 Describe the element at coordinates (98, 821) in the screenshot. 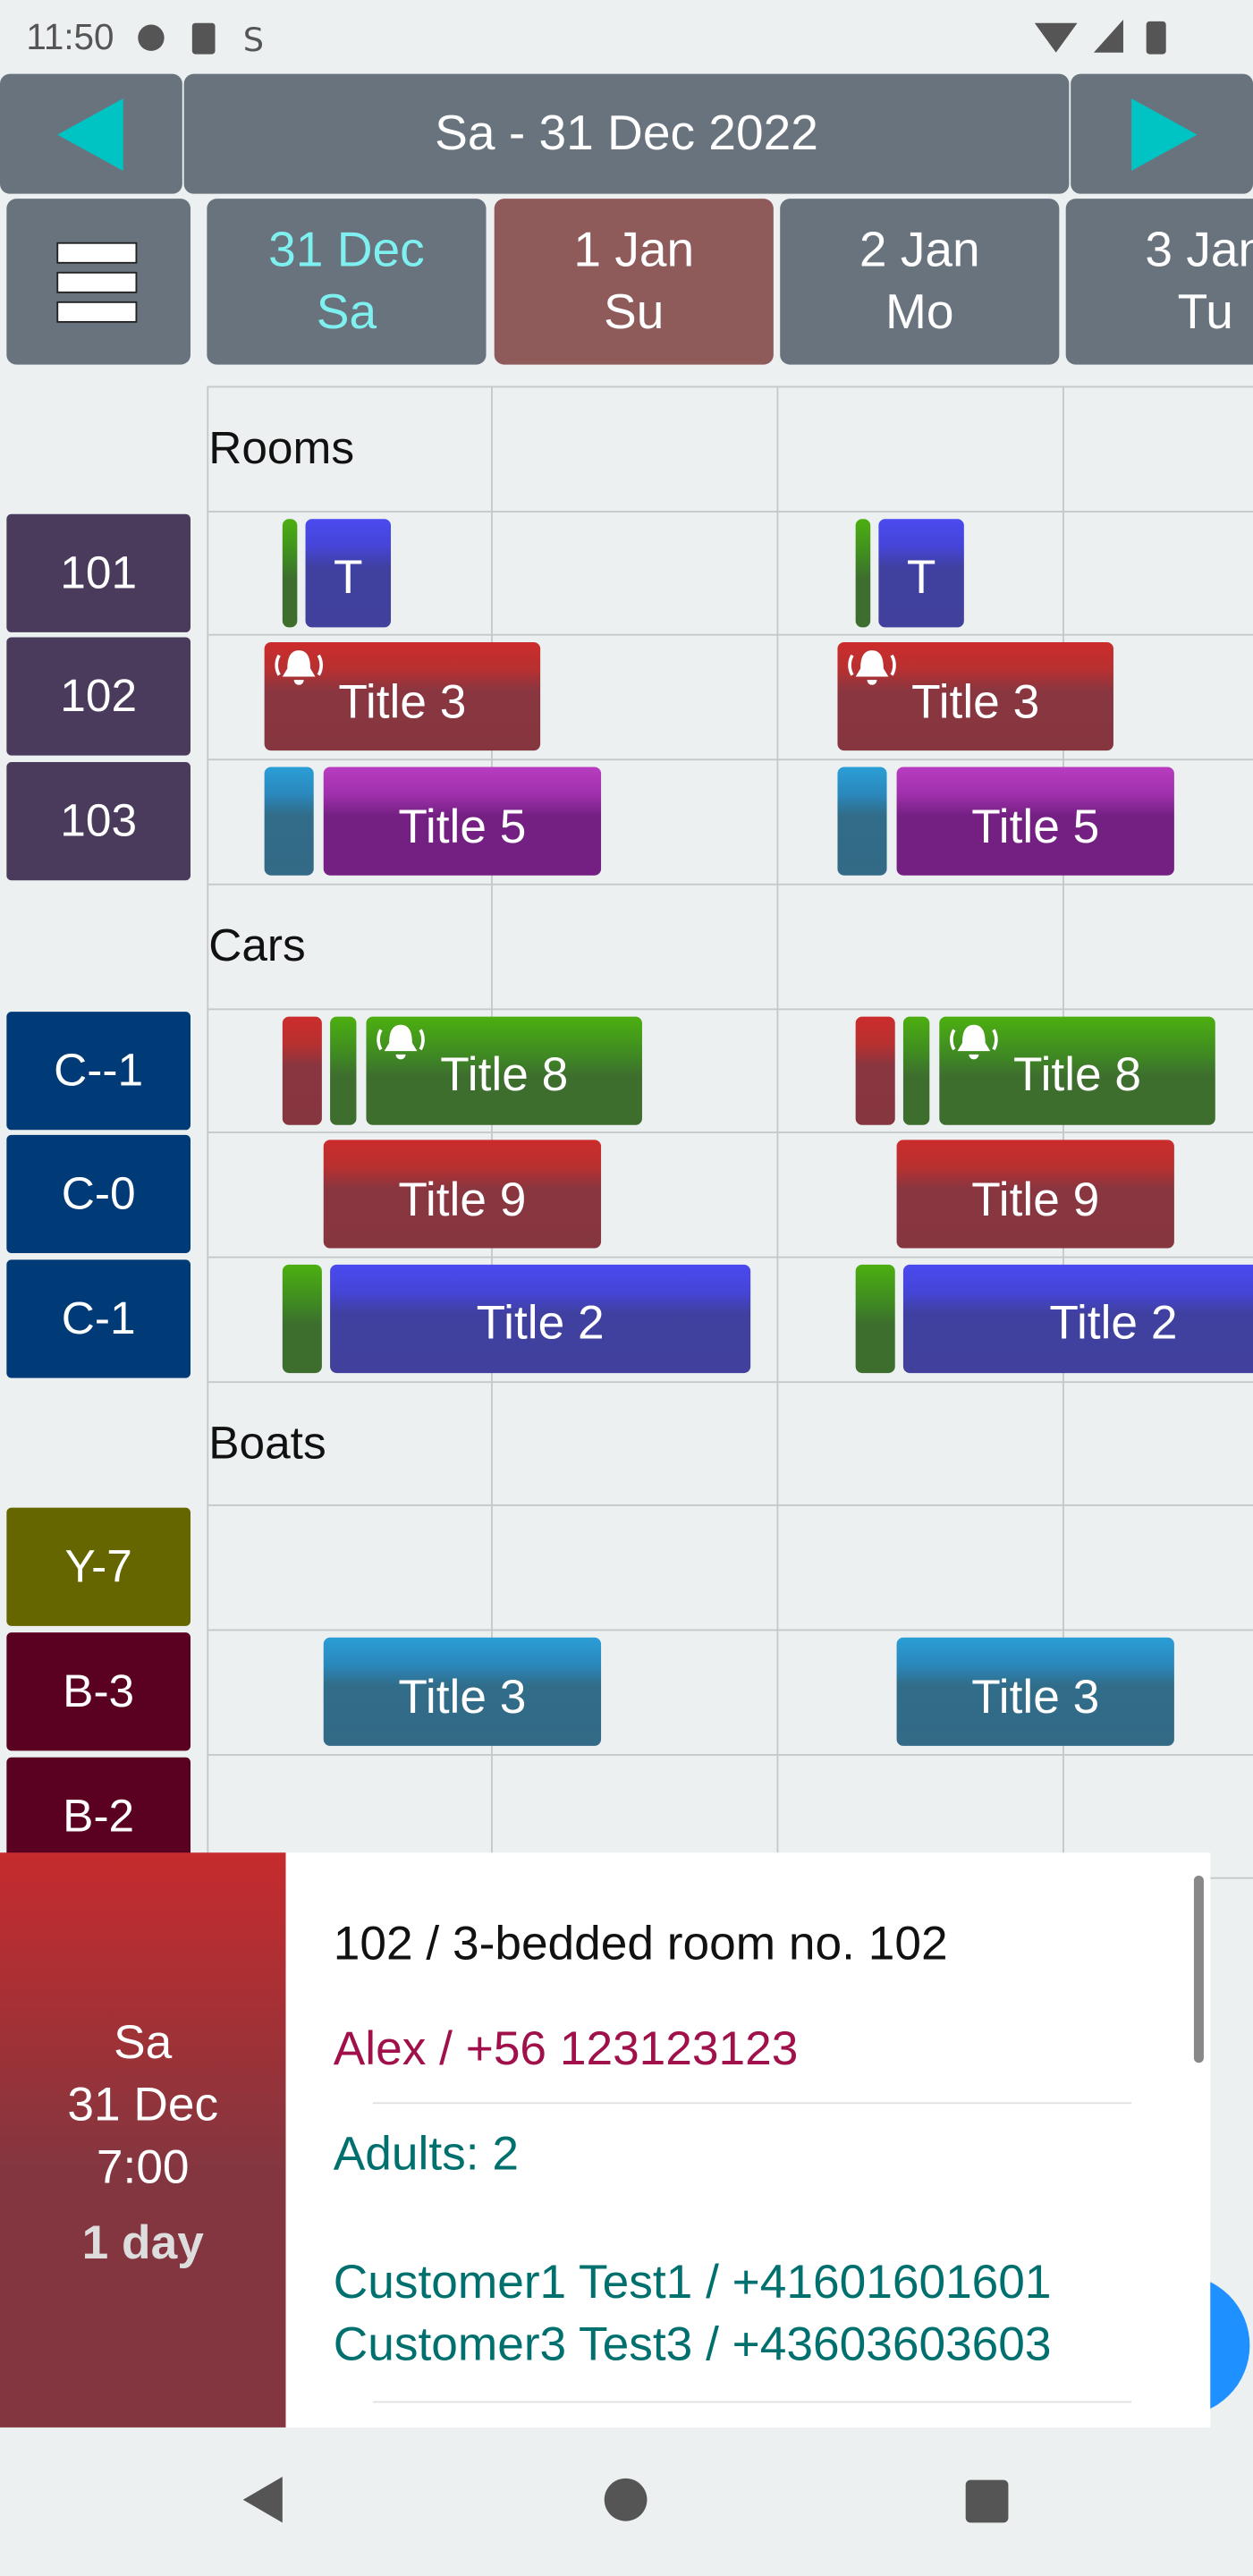

I see `resource-label: 103` at that location.